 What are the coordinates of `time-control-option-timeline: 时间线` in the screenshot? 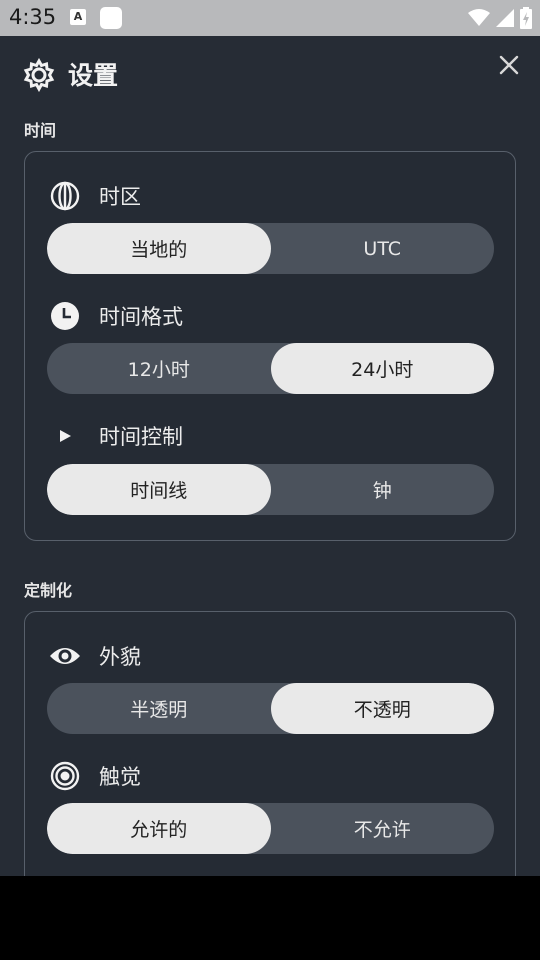 It's located at (159, 489).